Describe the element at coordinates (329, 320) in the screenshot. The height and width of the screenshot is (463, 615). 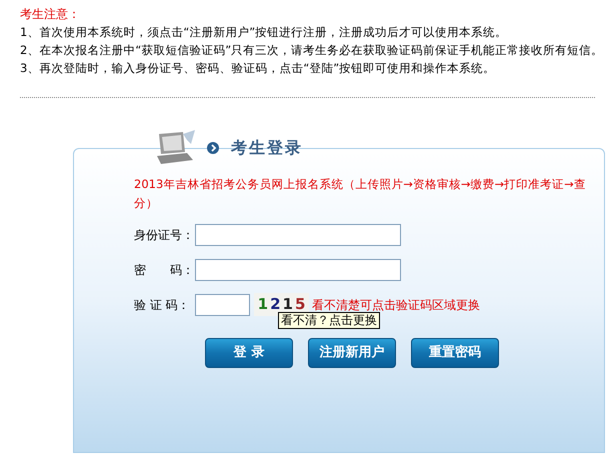
I see `tooltip: 看不清？点击更换` at that location.